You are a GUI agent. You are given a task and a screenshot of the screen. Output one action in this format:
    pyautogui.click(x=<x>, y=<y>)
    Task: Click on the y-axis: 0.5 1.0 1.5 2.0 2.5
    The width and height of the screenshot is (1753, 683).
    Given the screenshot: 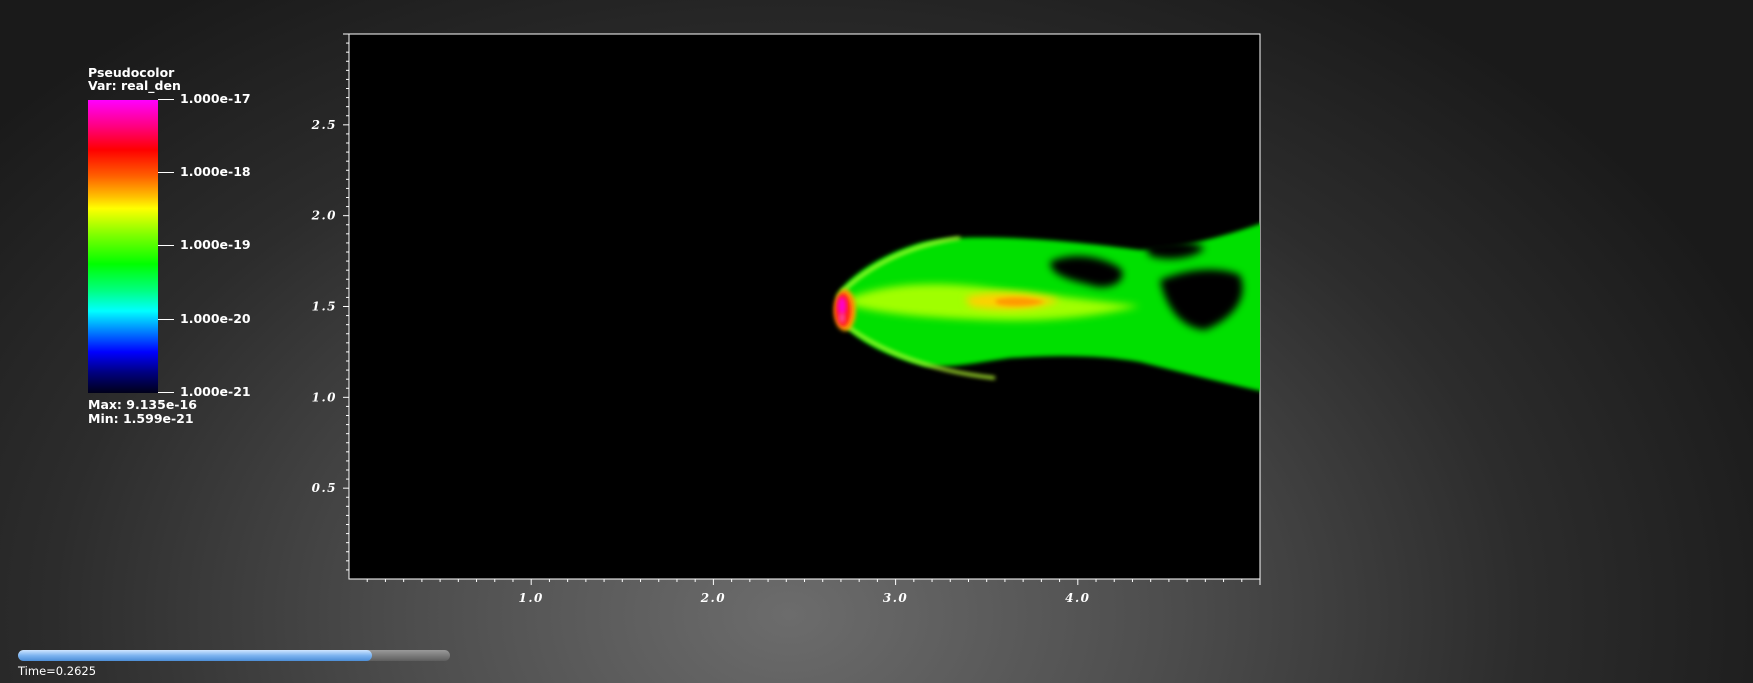 What is the action you would take?
    pyautogui.click(x=330, y=302)
    